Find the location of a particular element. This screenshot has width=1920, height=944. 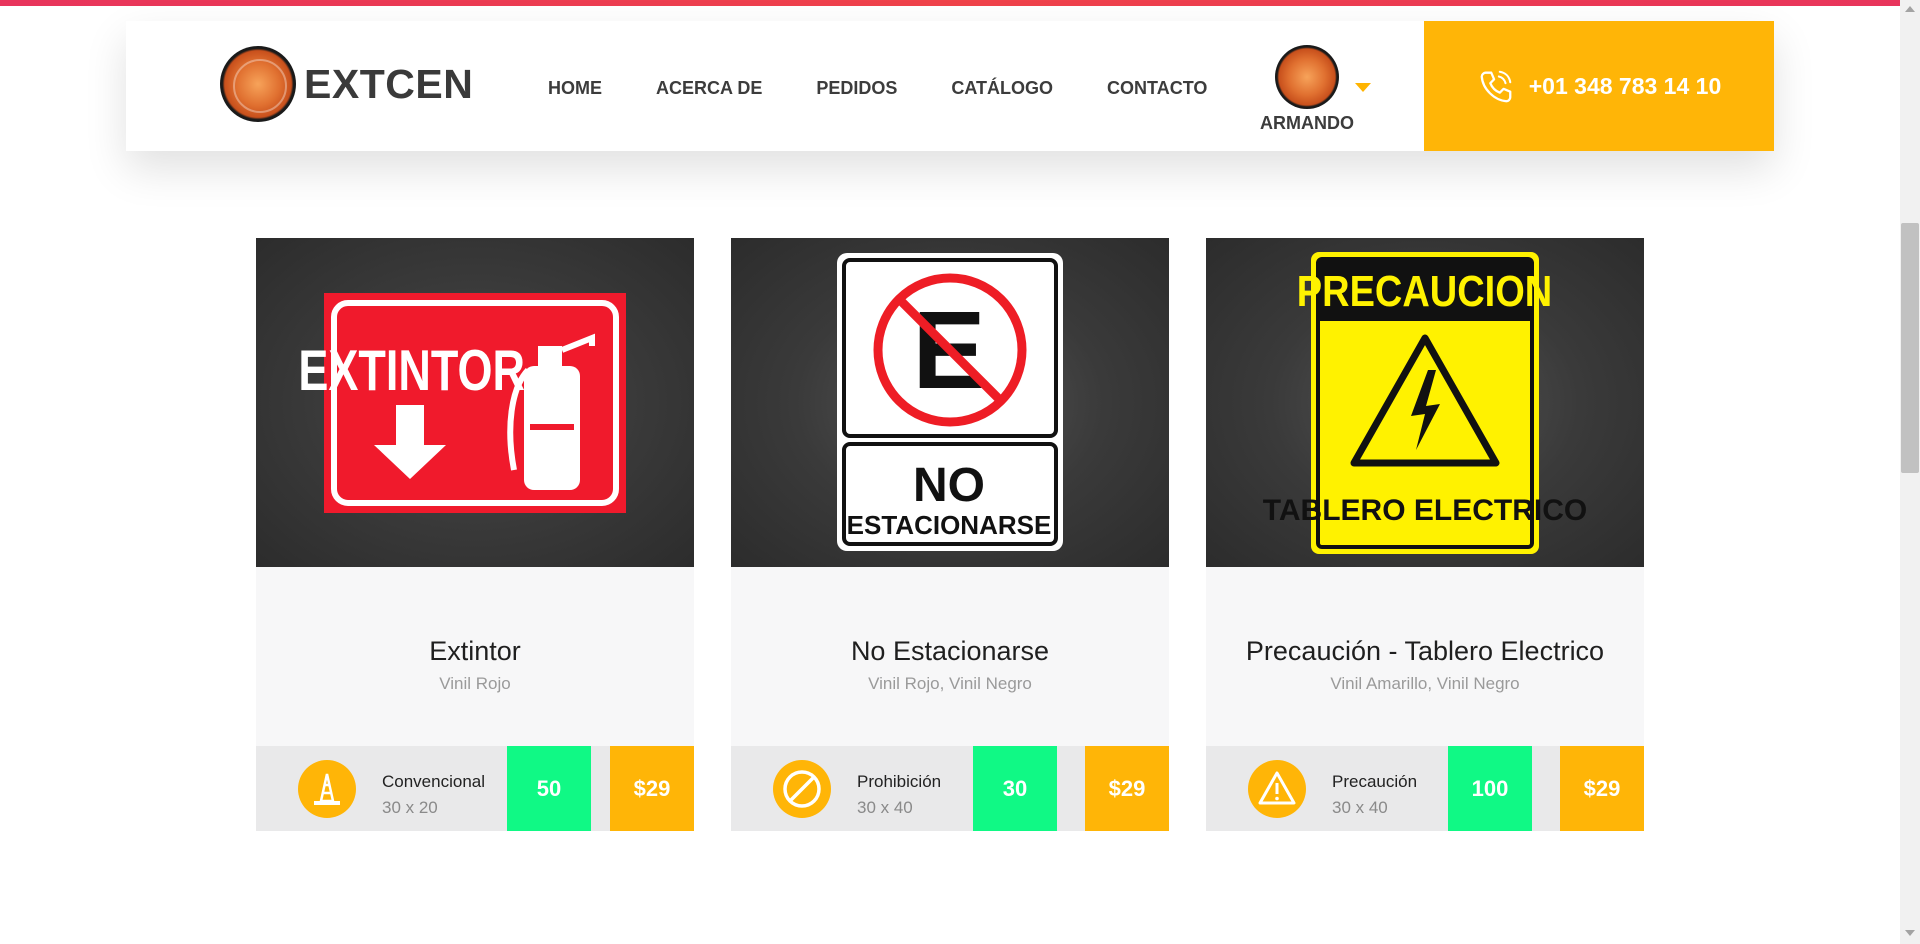

product-image: EXTINTOR is located at coordinates (475, 402).